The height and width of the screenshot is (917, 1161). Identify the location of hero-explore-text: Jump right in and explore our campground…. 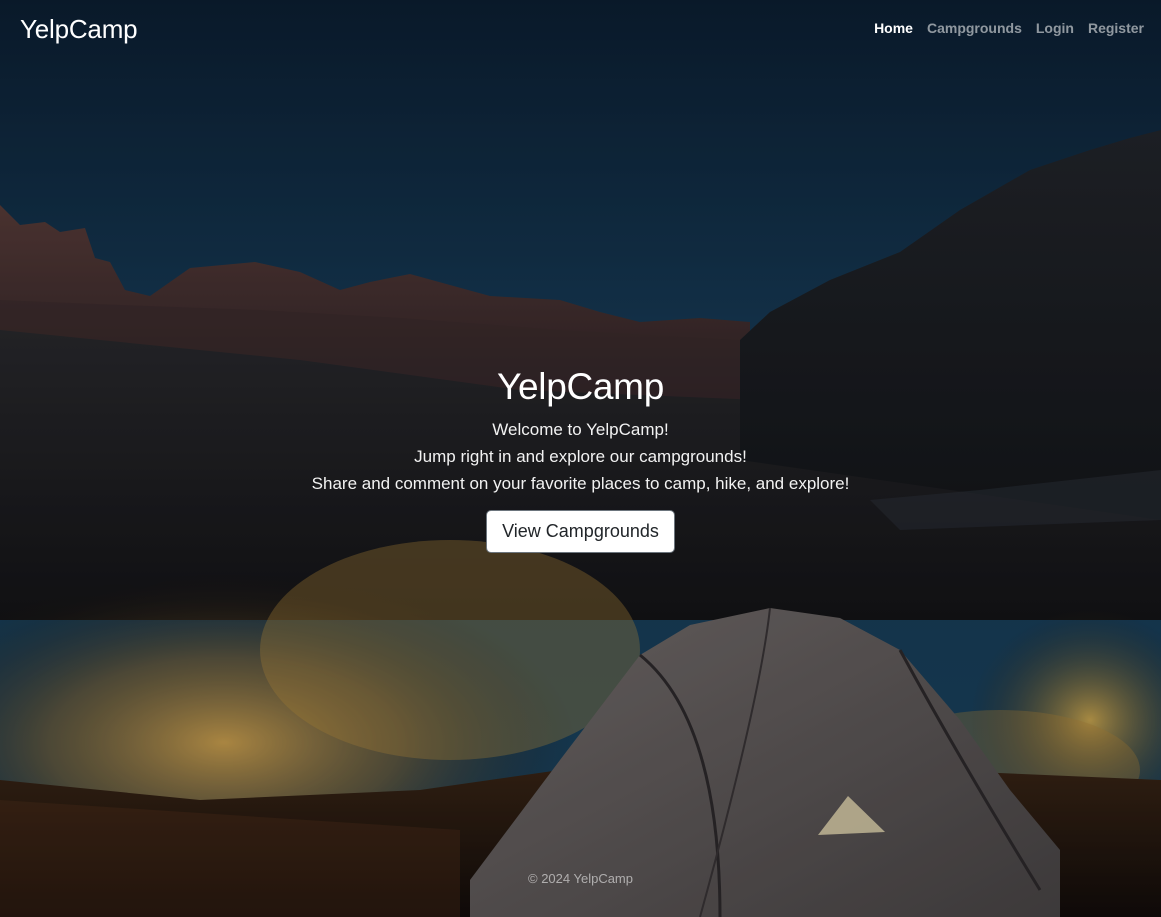
(580, 456).